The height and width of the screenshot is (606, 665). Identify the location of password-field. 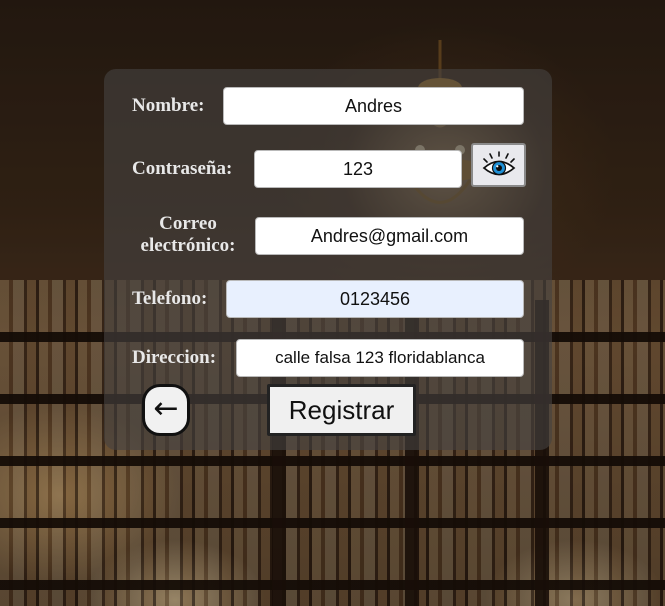
(358, 169).